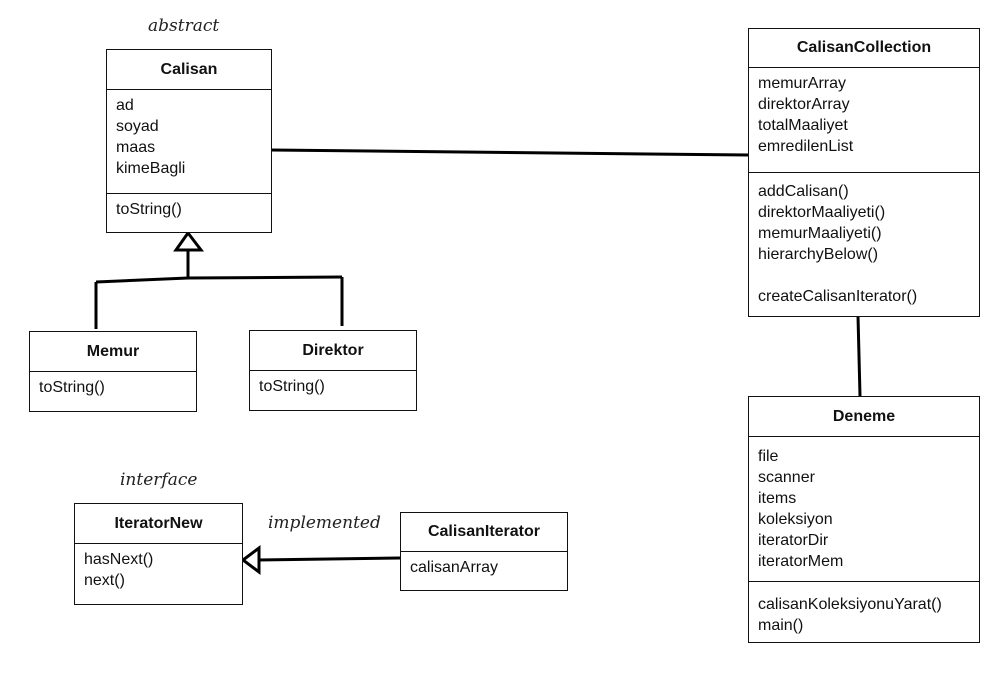 Image resolution: width=1001 pixels, height=679 pixels. Describe the element at coordinates (801, 561) in the screenshot. I see `attribute: iteratorMem` at that location.